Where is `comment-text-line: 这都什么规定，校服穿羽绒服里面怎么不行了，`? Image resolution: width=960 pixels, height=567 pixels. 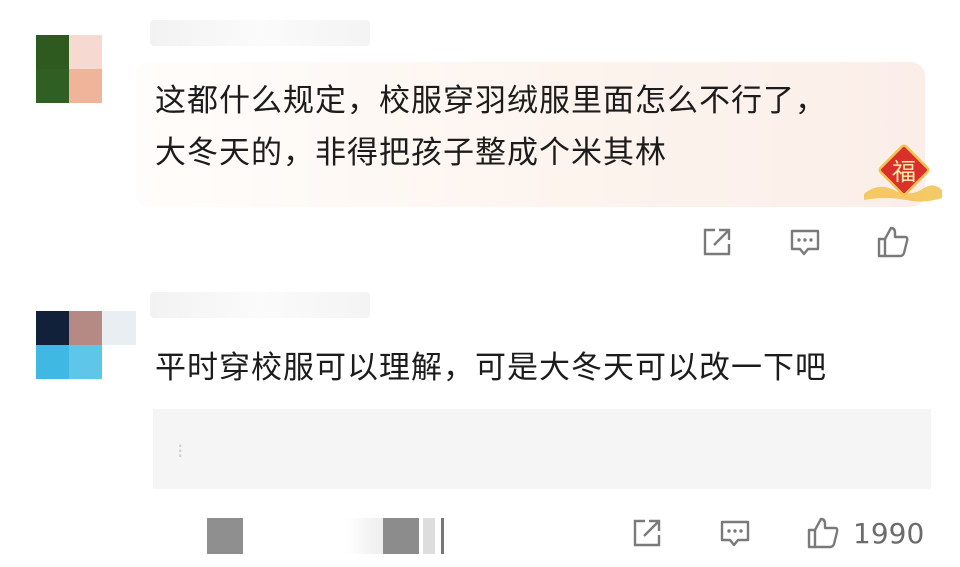
comment-text-line: 这都什么规定，校服穿羽绒服里面怎么不行了， is located at coordinates (491, 101).